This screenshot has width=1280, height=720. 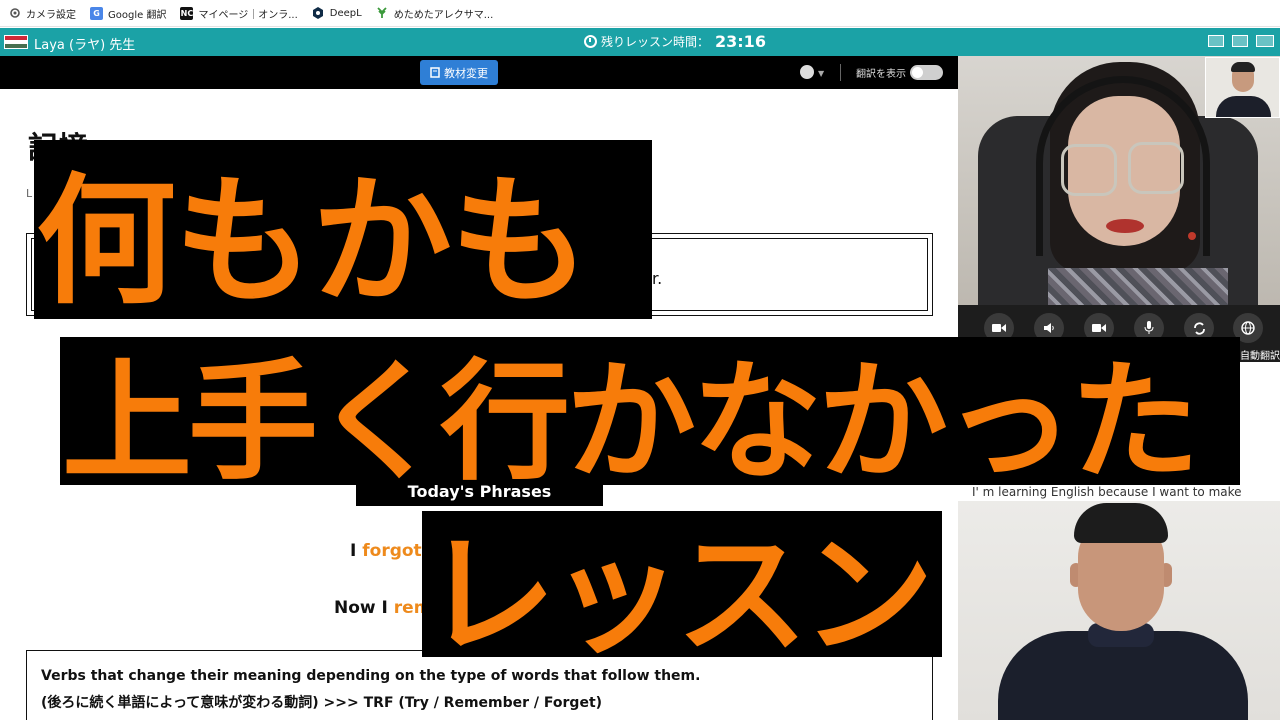 I want to click on bookmark-label: カメラ設定, so click(x=51, y=15).